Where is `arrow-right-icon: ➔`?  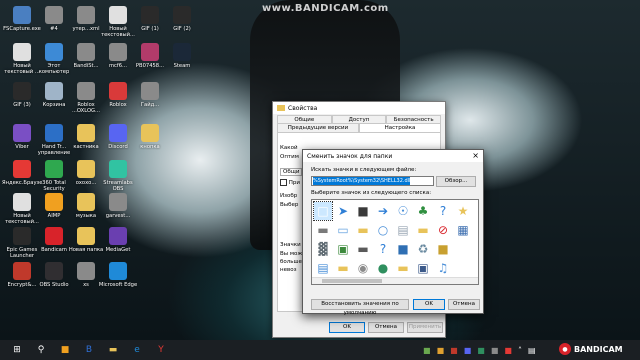
arrow-right-icon: ➔ is located at coordinates (383, 211).